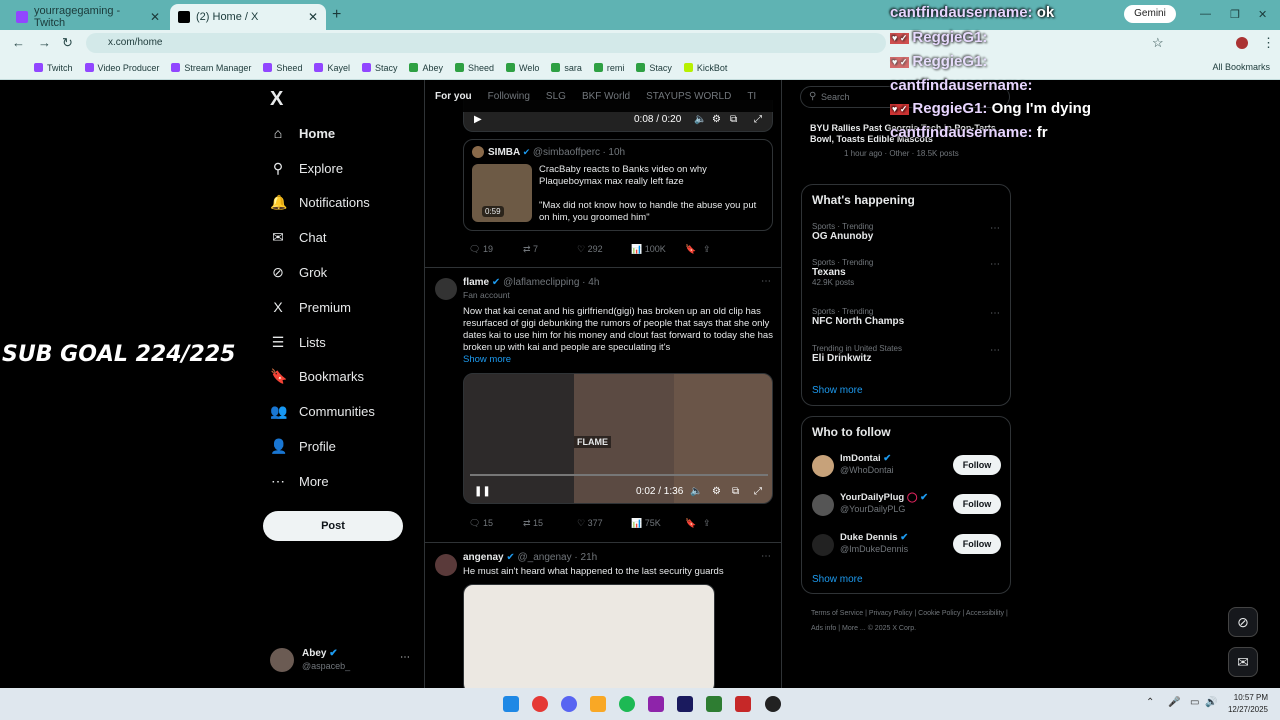 Image resolution: width=1280 pixels, height=720 pixels. What do you see at coordinates (758, 119) in the screenshot?
I see `fullscreen-icon: ⤢` at bounding box center [758, 119].